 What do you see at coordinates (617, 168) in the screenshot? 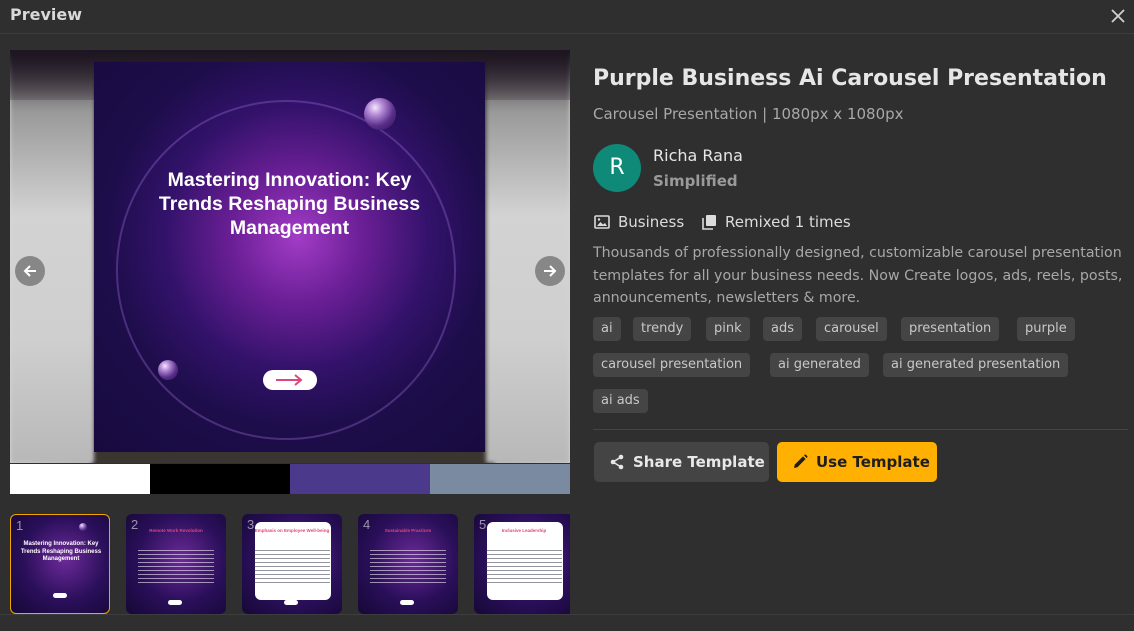
I see `avatar: R` at bounding box center [617, 168].